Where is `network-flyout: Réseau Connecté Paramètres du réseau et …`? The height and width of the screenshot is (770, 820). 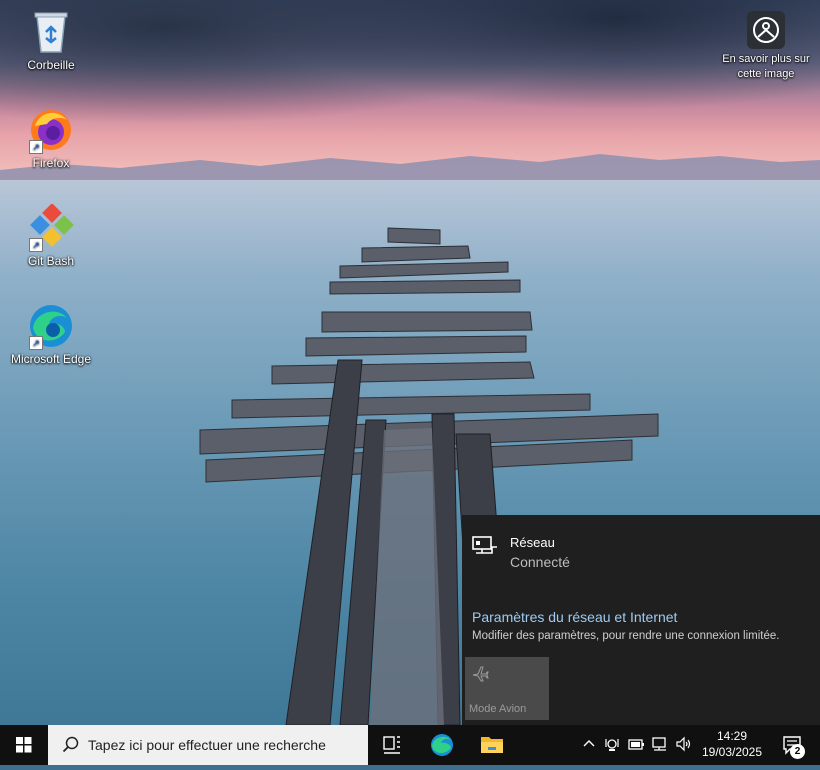 network-flyout: Réseau Connecté Paramètres du réseau et … is located at coordinates (641, 620).